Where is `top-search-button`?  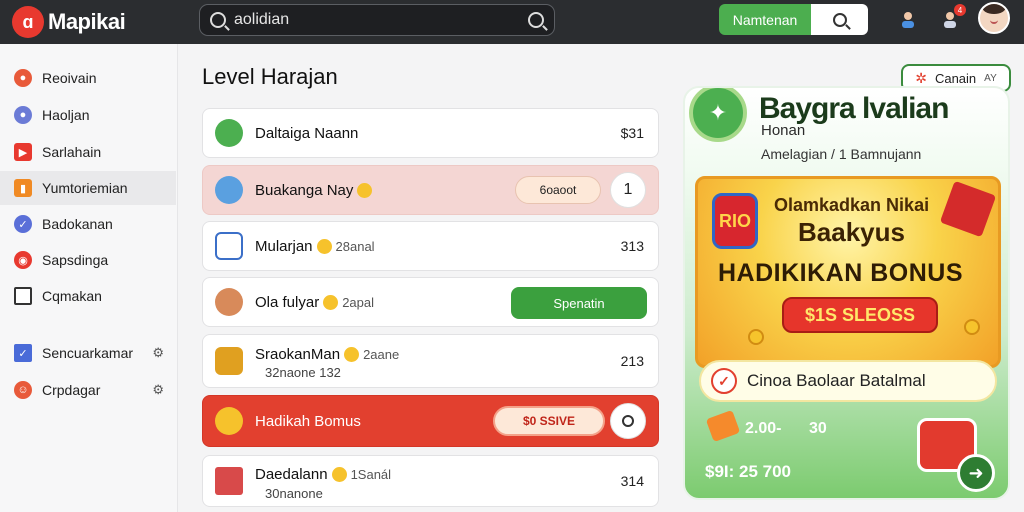 top-search-button is located at coordinates (839, 19).